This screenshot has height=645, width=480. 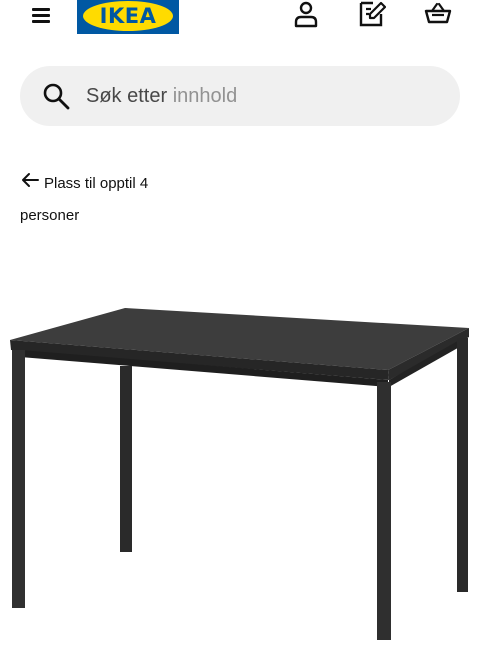 What do you see at coordinates (205, 96) in the screenshot?
I see `search-placeholder-part2: innhold` at bounding box center [205, 96].